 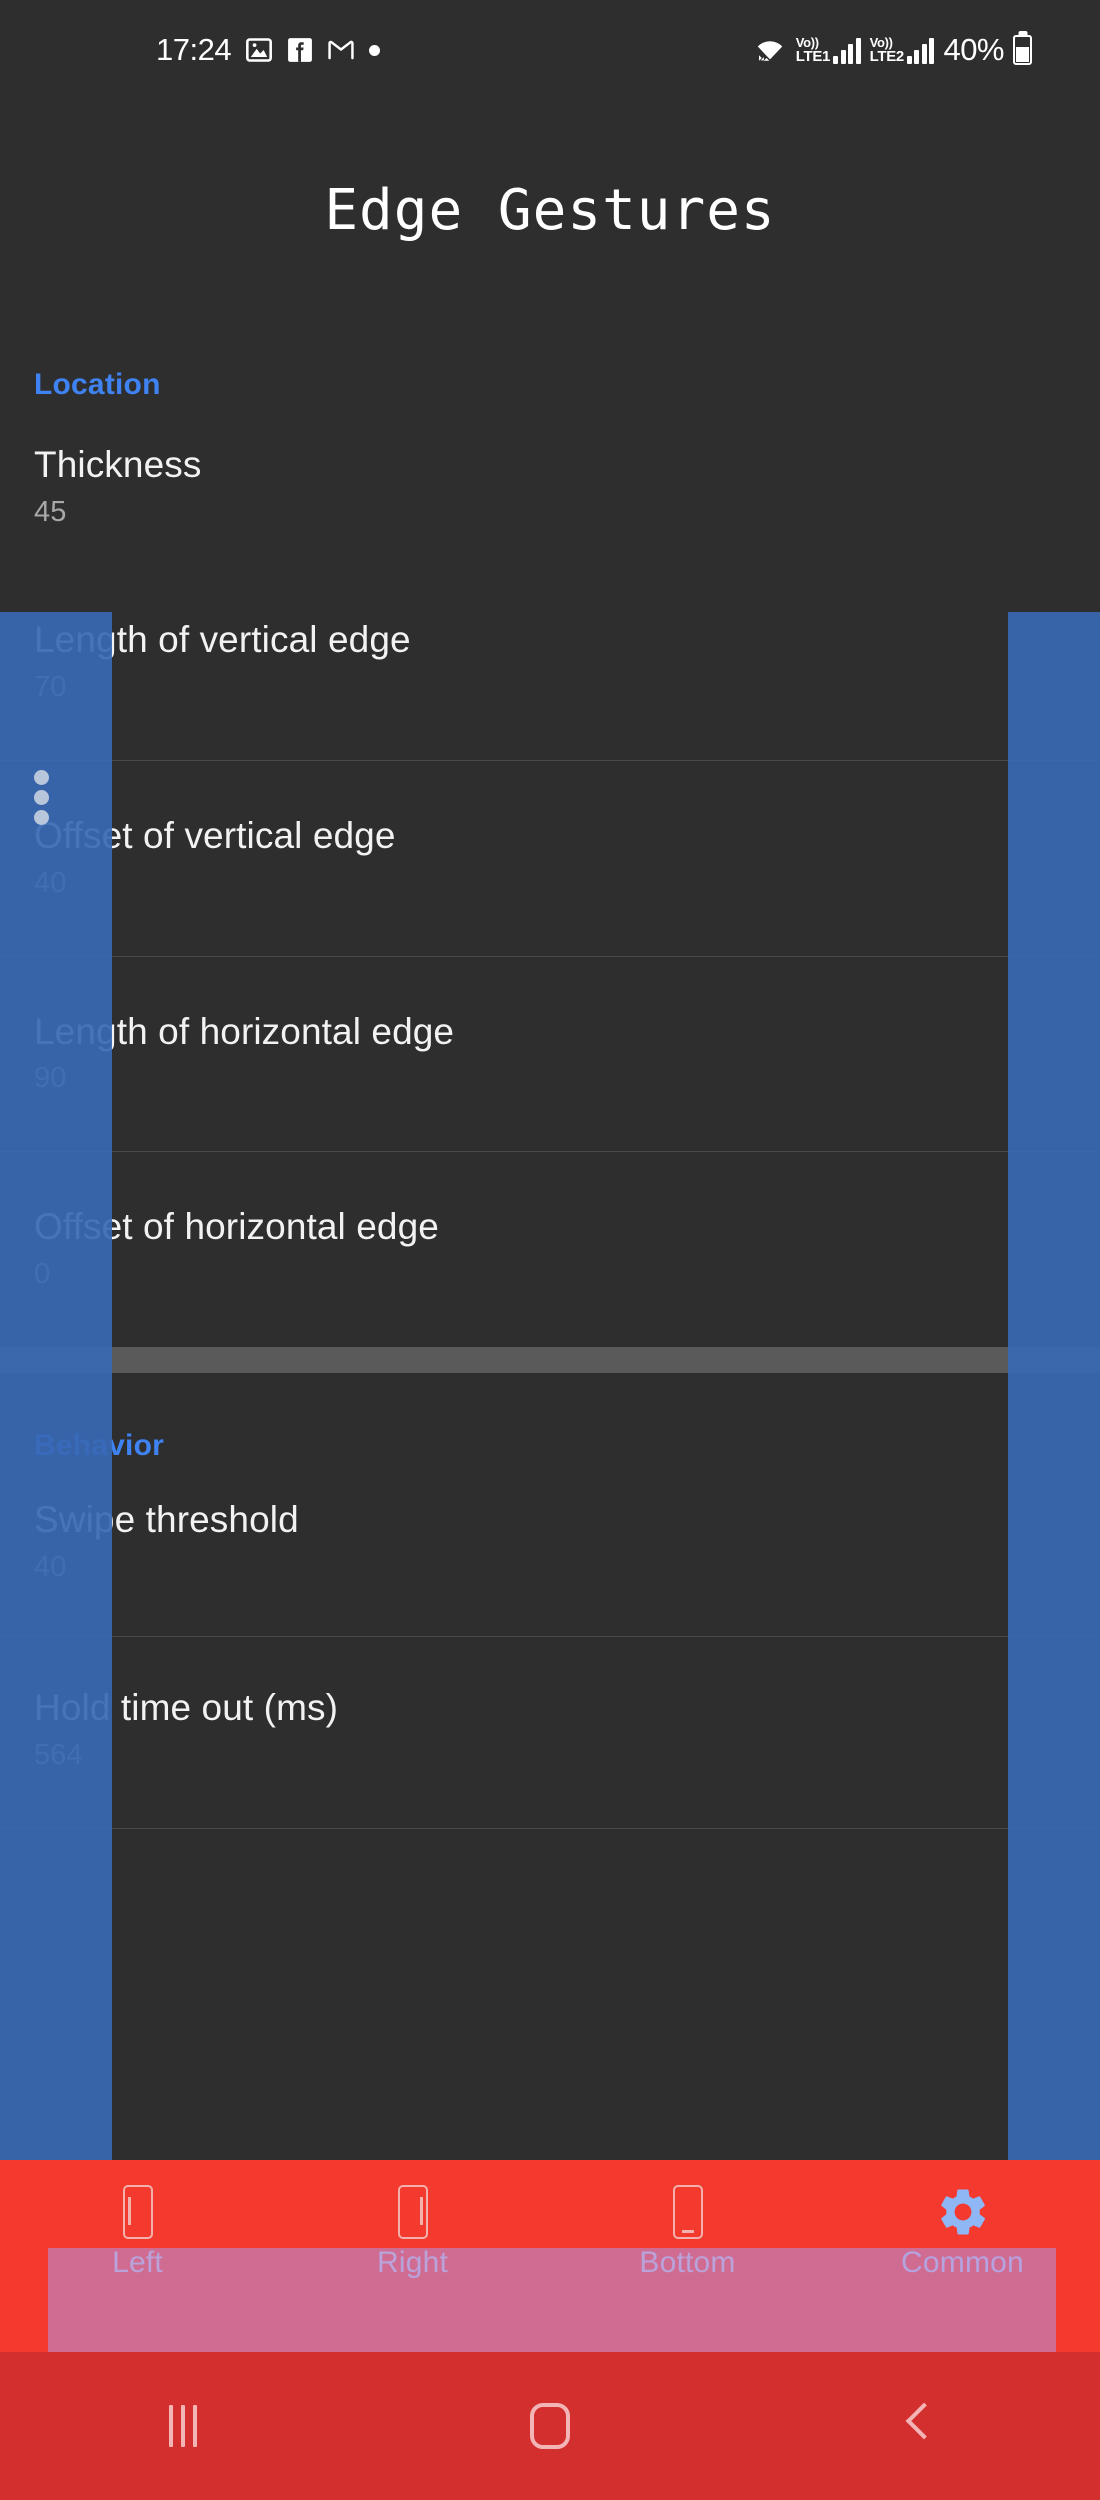 What do you see at coordinates (550, 660) in the screenshot?
I see `pref-row-length-vertical-edge: Length of vertical edge 70` at bounding box center [550, 660].